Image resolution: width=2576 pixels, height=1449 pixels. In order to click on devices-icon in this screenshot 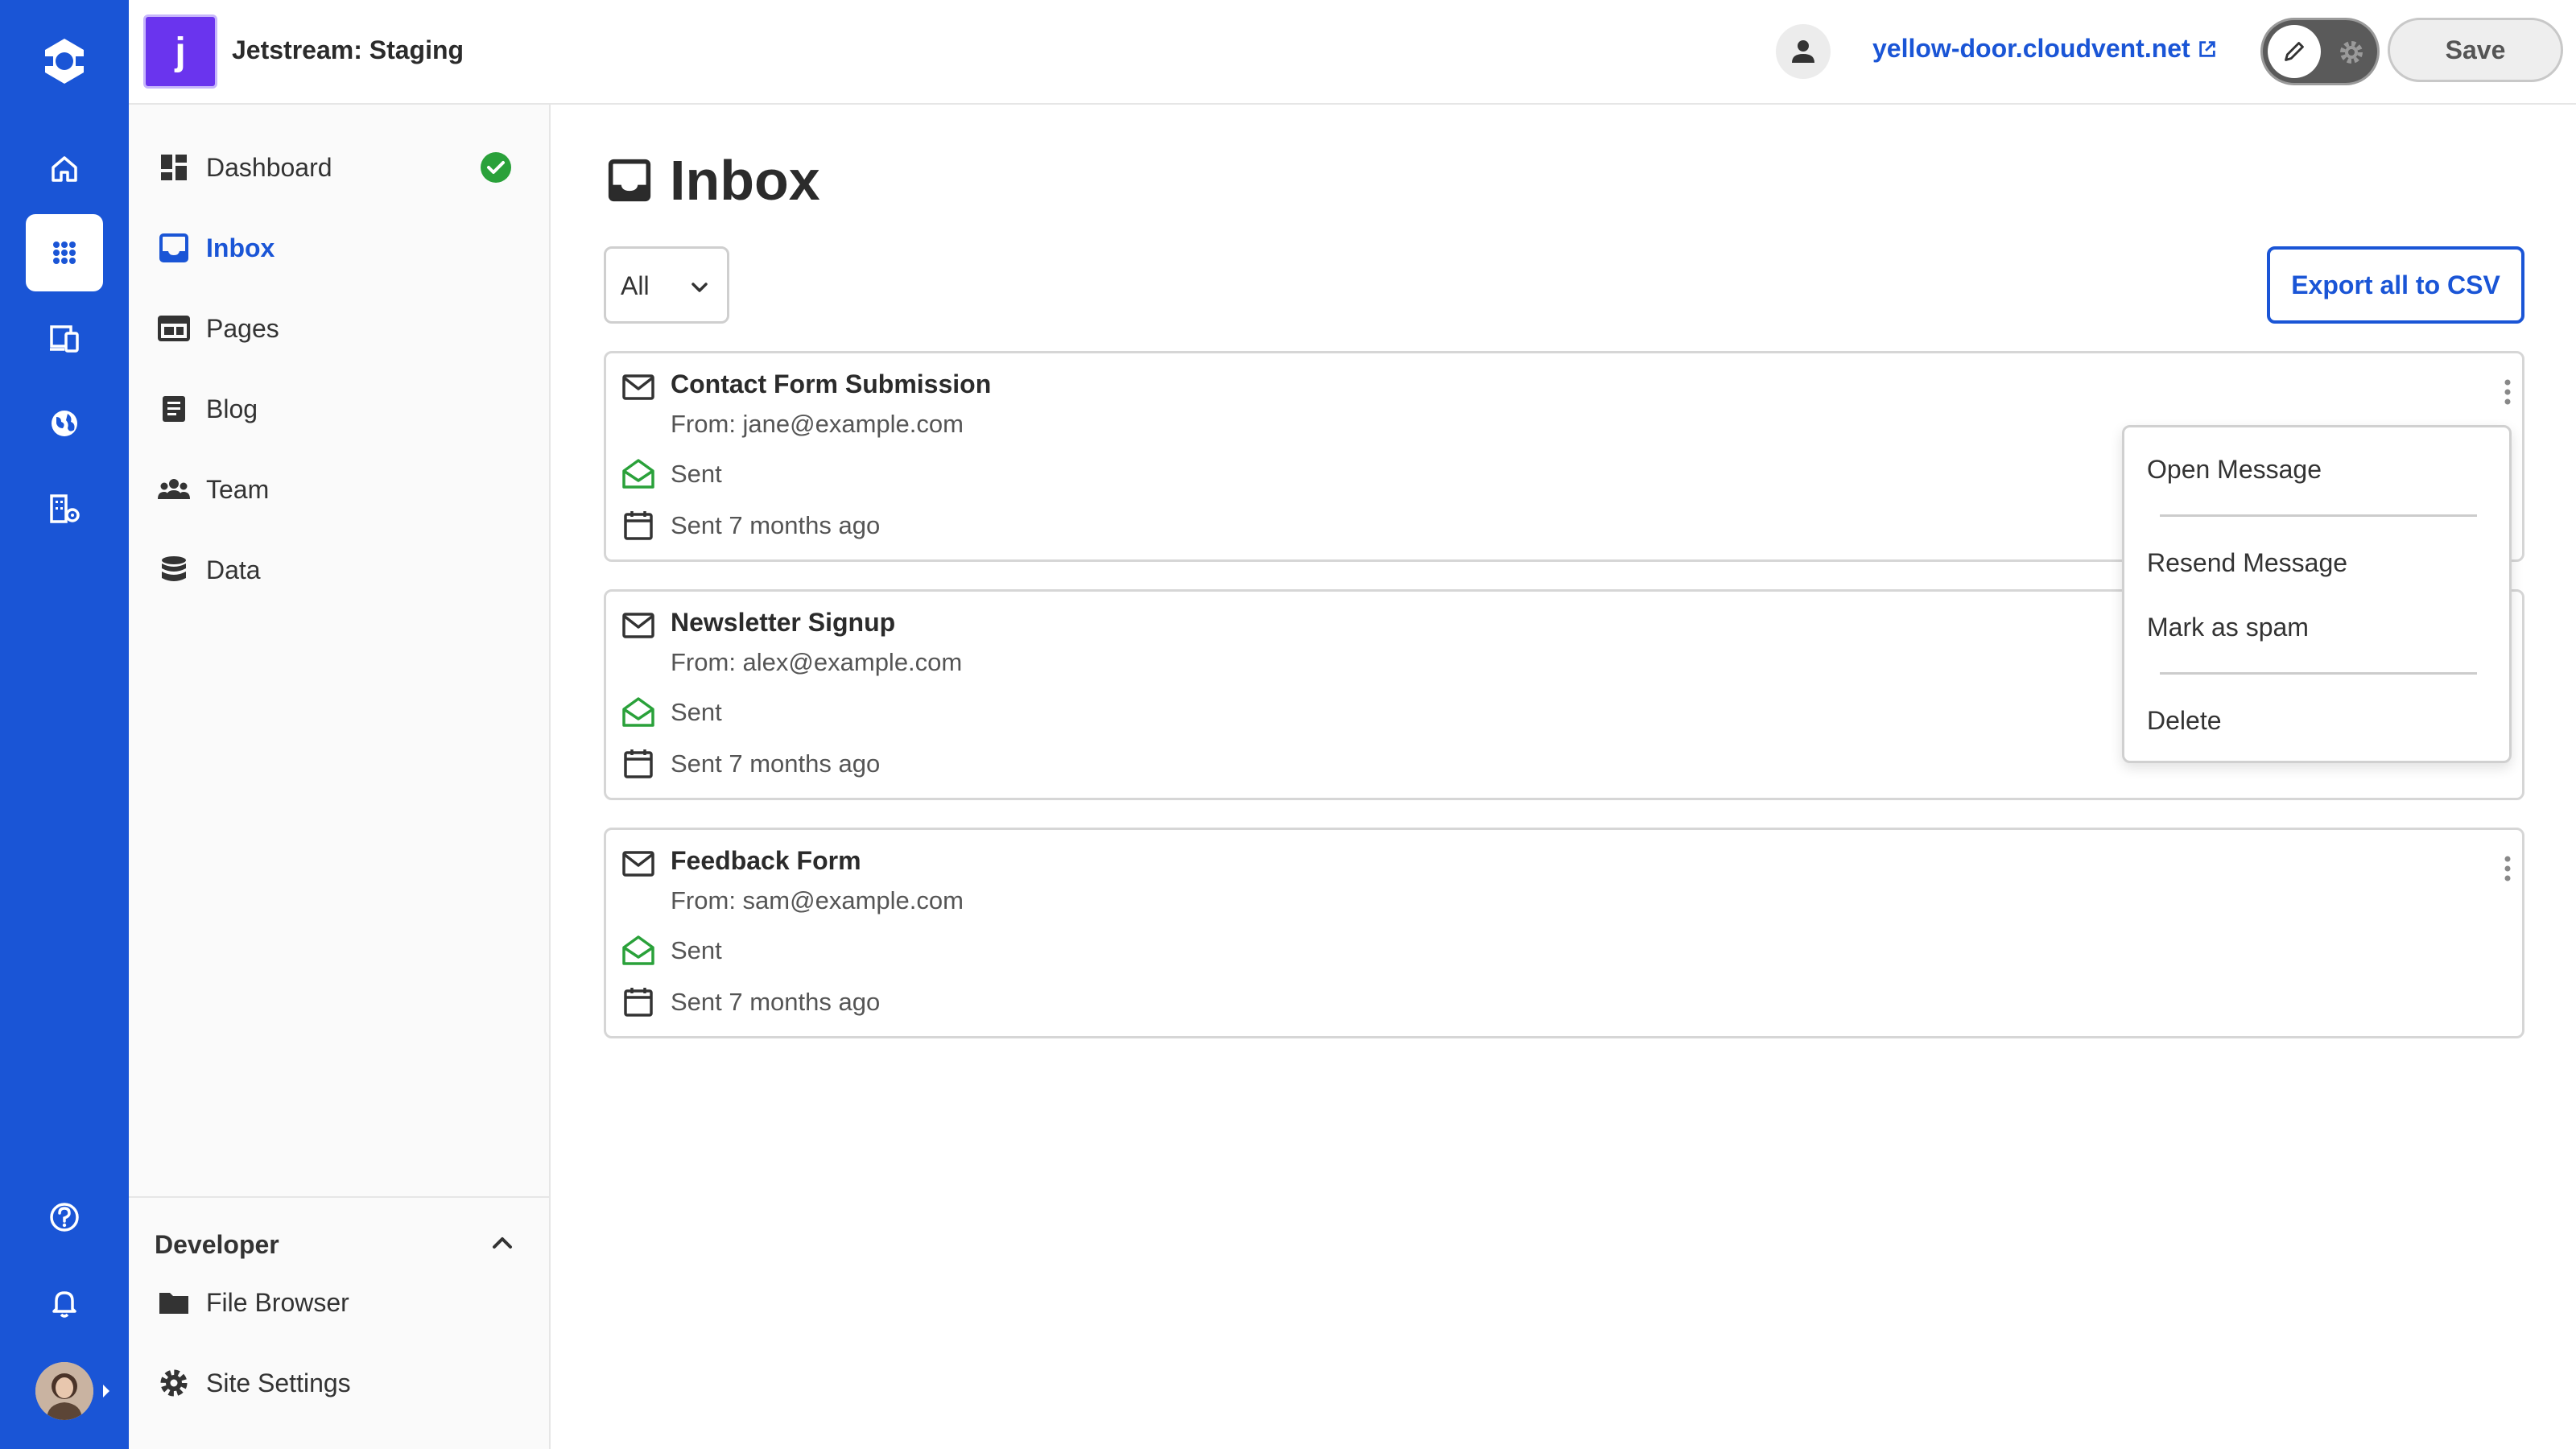, I will do `click(64, 339)`.